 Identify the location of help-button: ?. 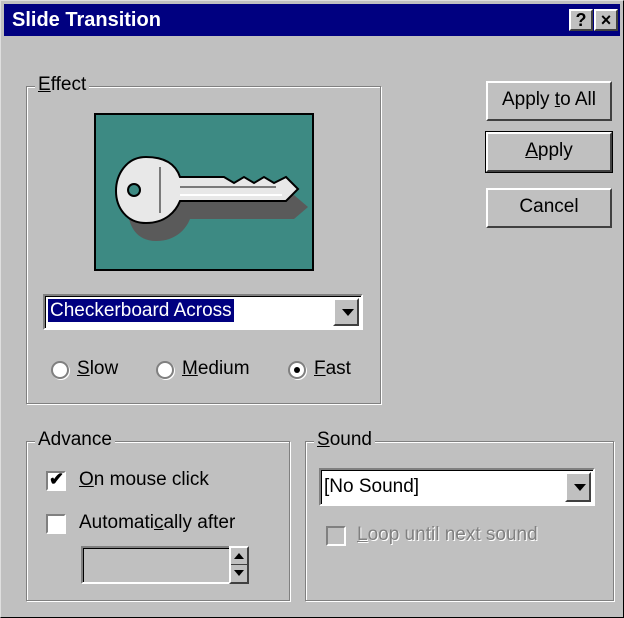
(581, 20).